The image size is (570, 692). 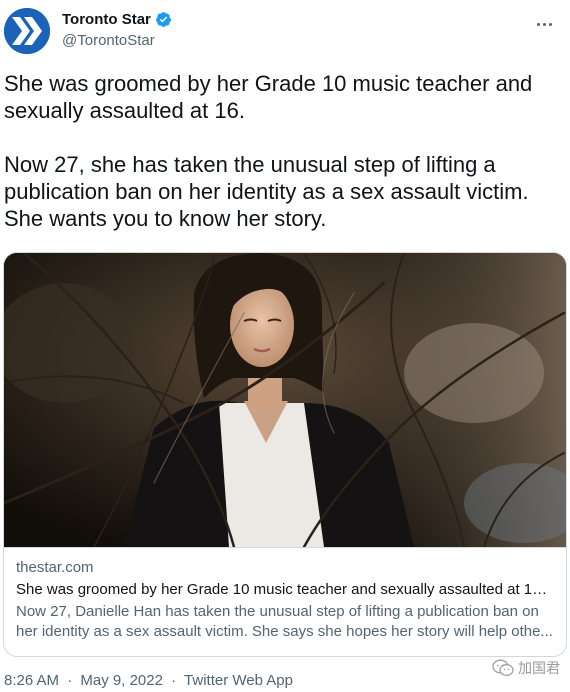 I want to click on watermark-text: 加国君, so click(x=539, y=668).